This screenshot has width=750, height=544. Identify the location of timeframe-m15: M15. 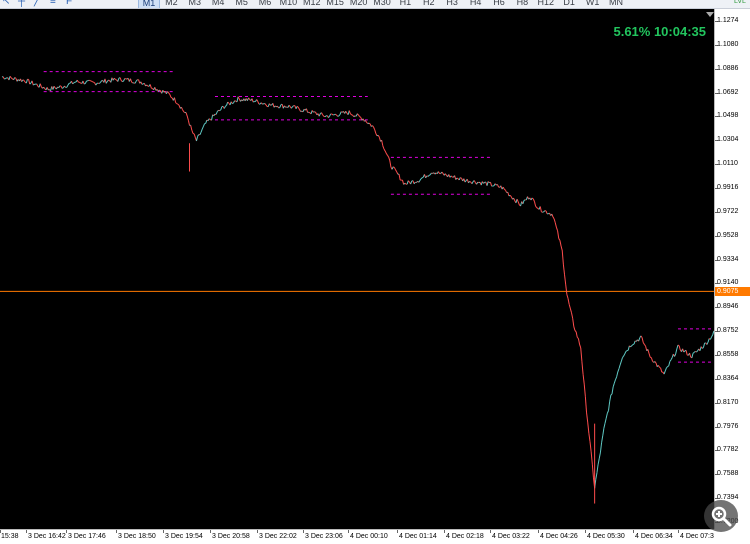
(335, 4).